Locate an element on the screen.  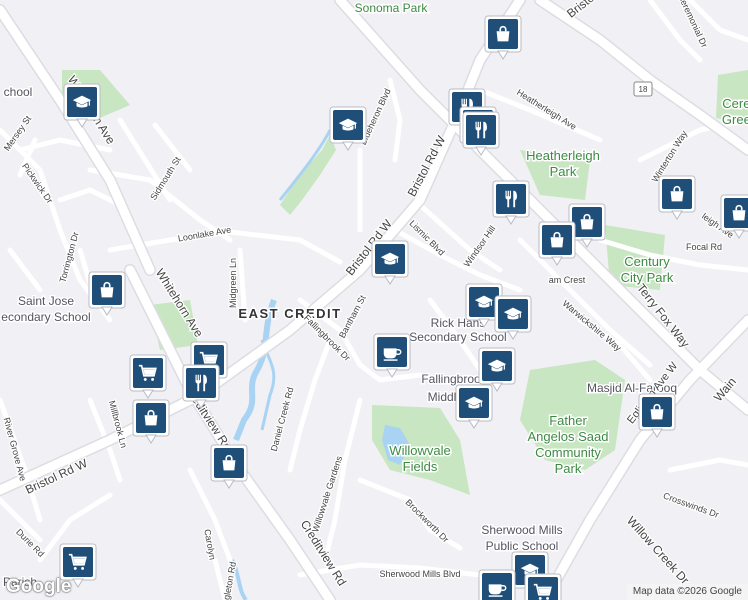
area-label: Sonoma Park is located at coordinates (392, 8).